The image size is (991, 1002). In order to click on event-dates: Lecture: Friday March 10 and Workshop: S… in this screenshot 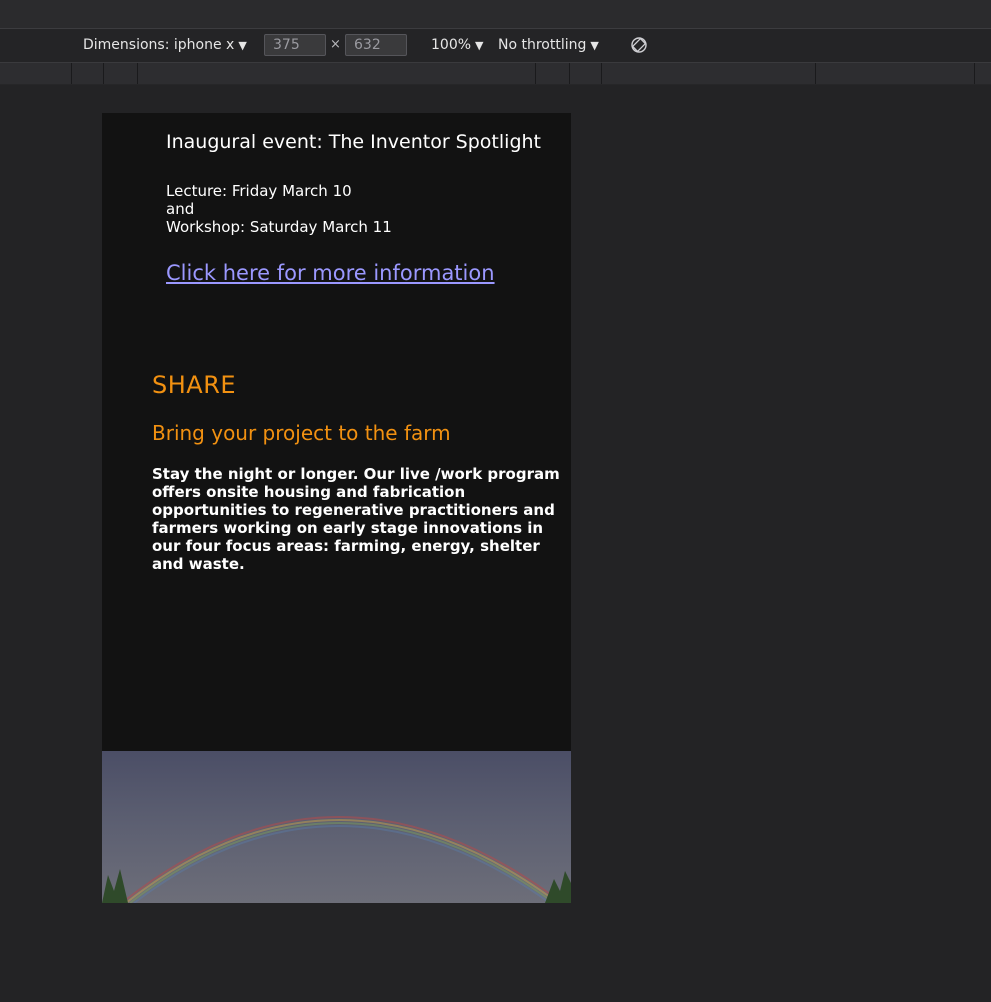, I will do `click(279, 209)`.